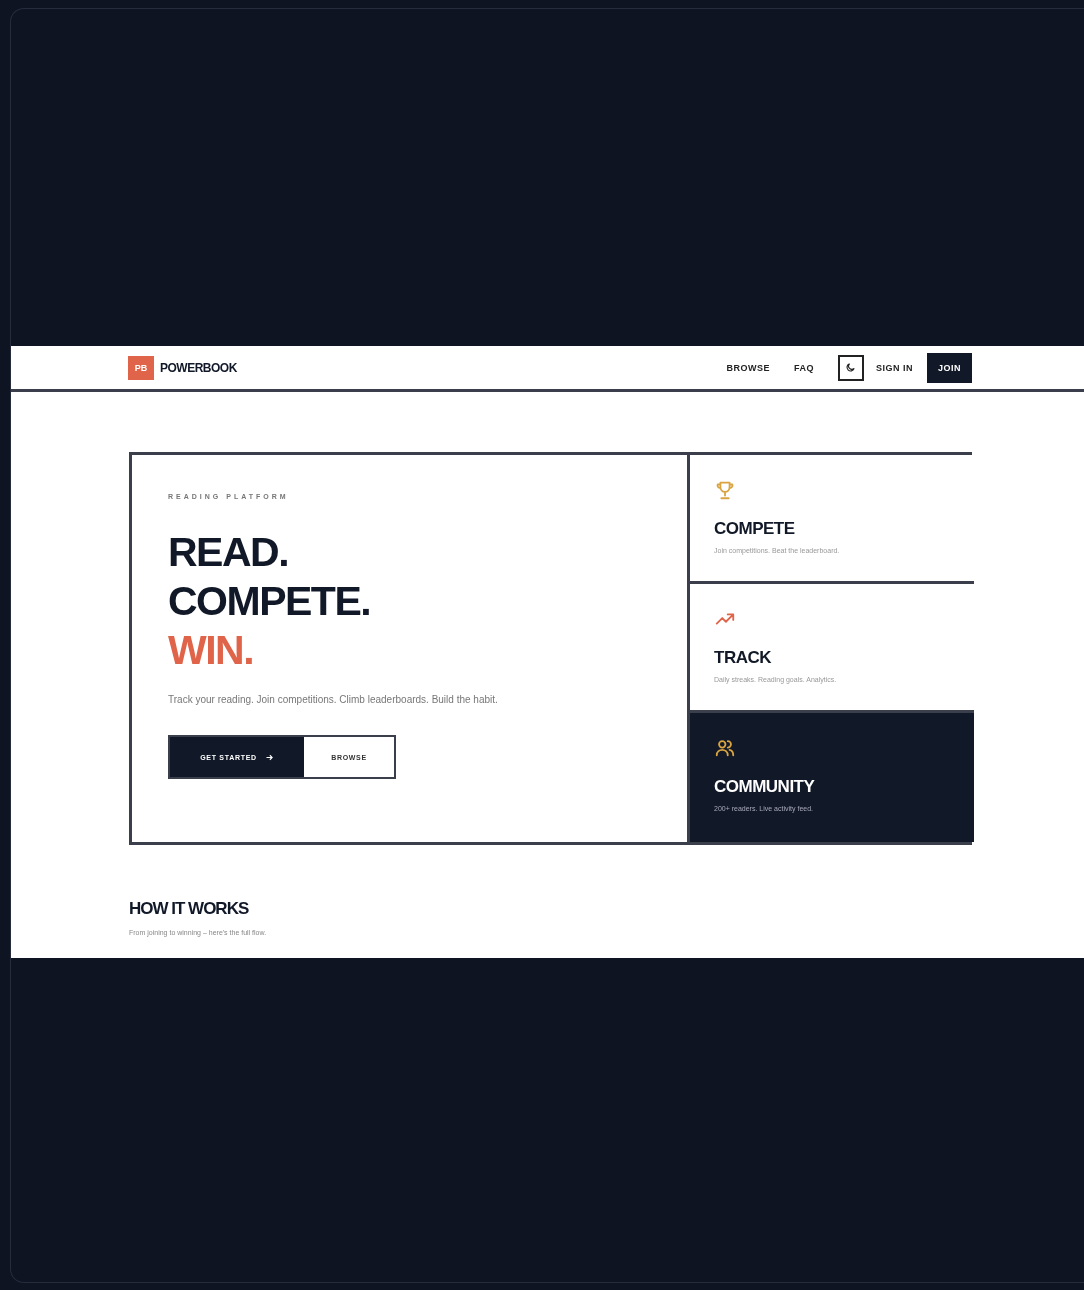 This screenshot has height=1290, width=1084. What do you see at coordinates (198, 367) in the screenshot?
I see `brand-name: POWERBOOK` at bounding box center [198, 367].